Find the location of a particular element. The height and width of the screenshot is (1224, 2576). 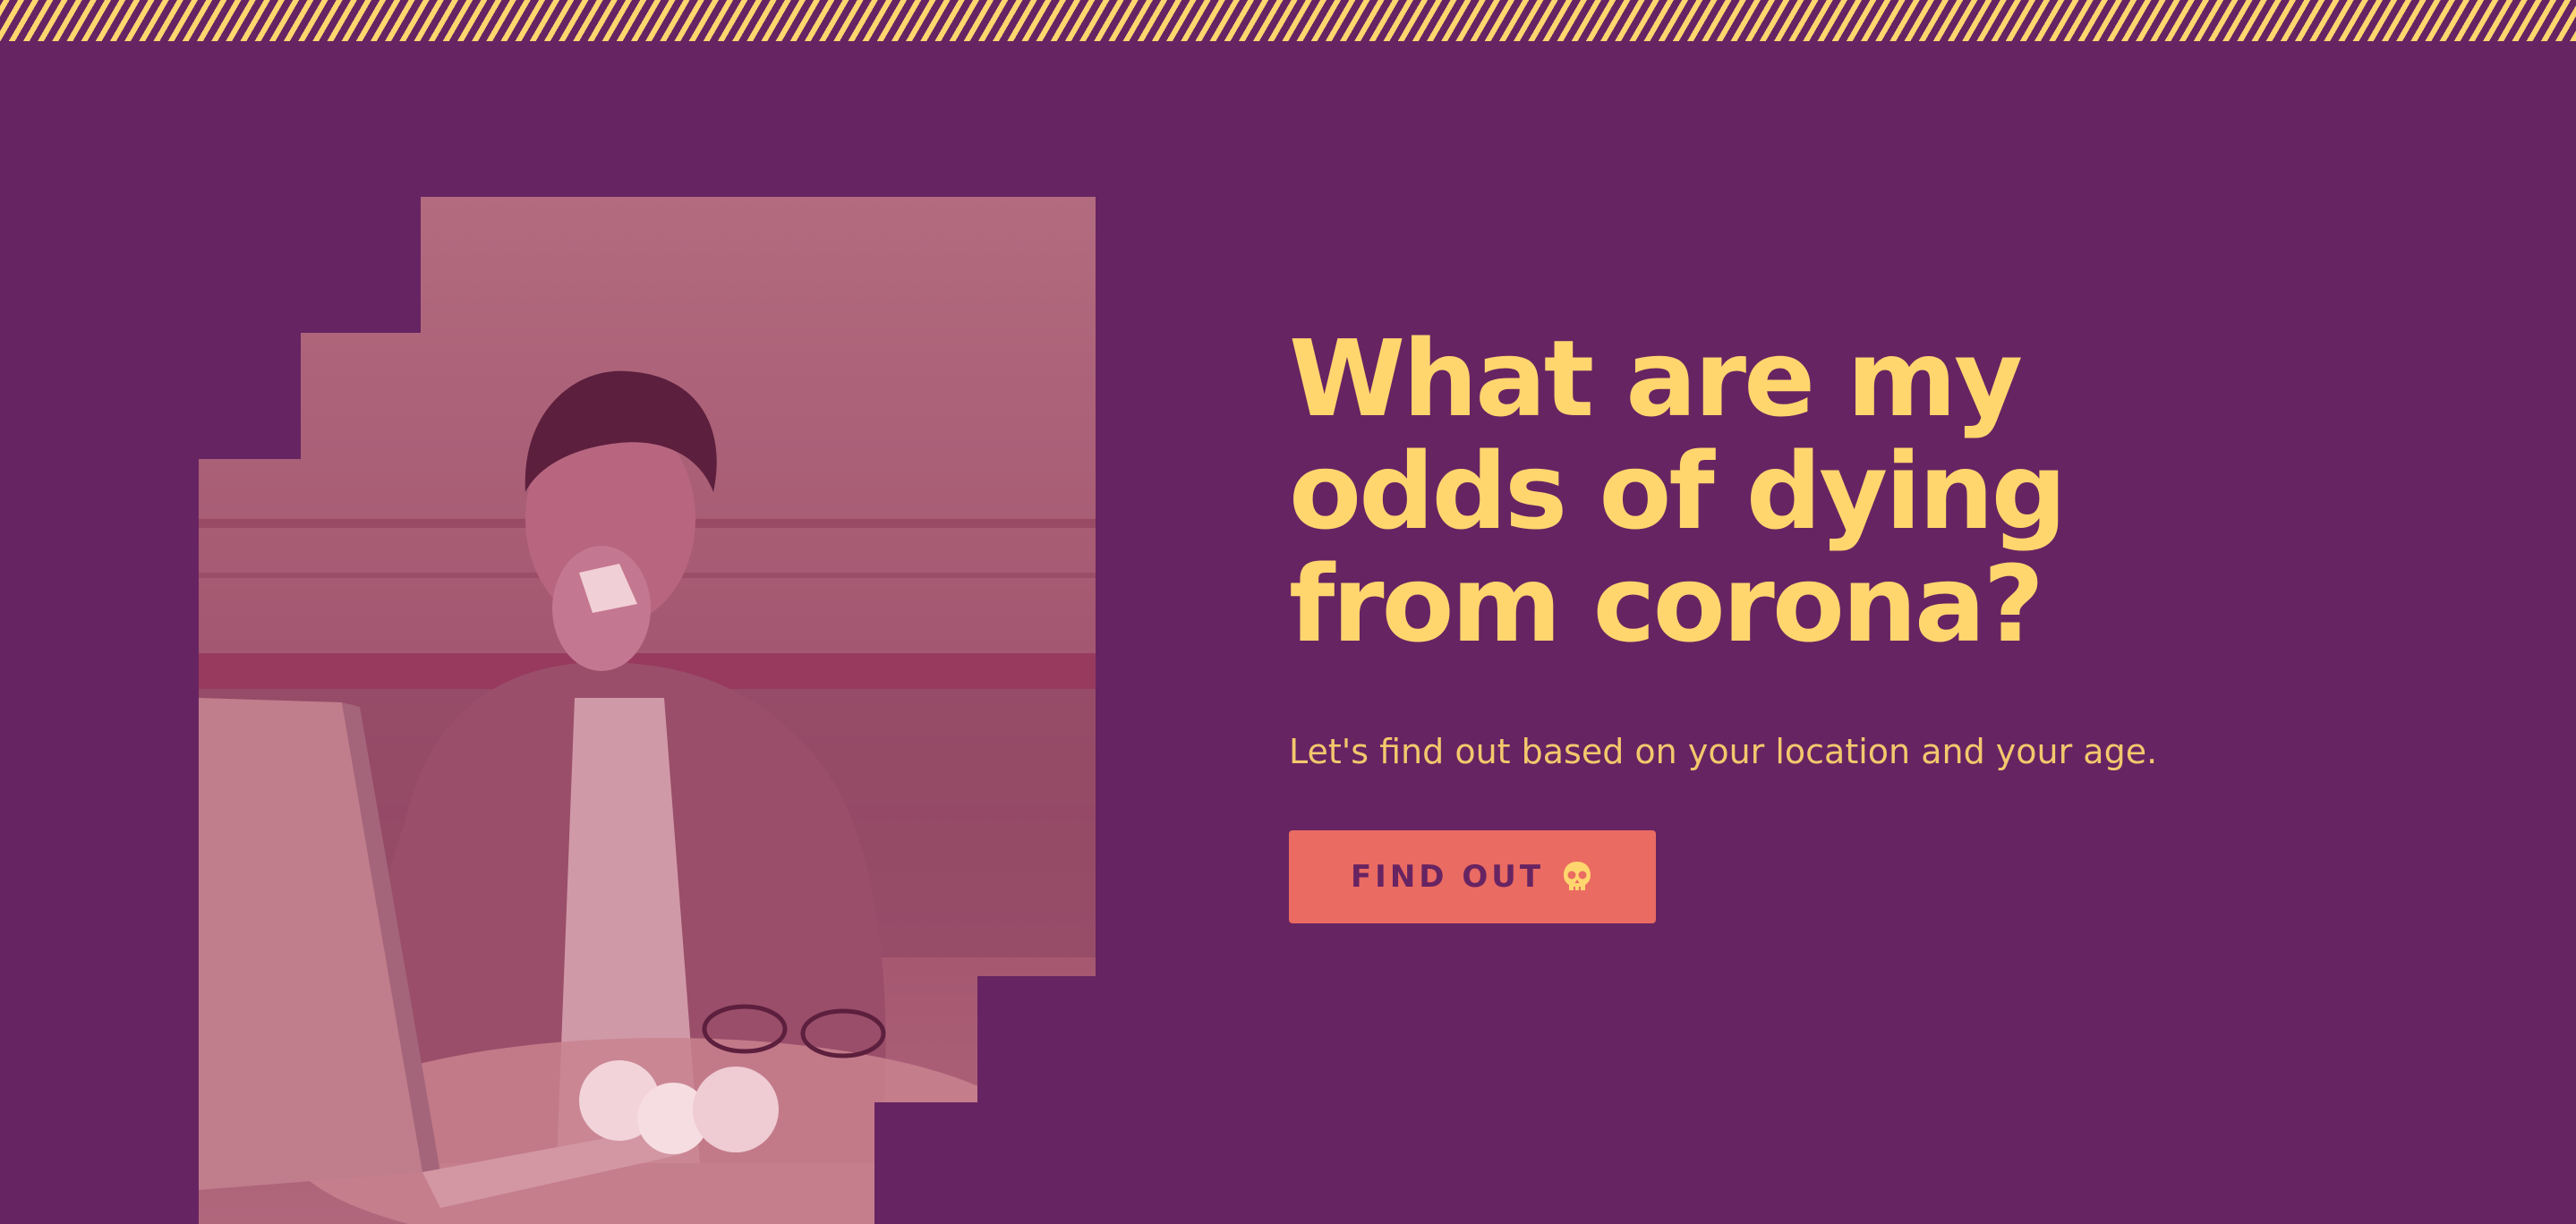

find-out-button: FIND OUT is located at coordinates (1472, 876).